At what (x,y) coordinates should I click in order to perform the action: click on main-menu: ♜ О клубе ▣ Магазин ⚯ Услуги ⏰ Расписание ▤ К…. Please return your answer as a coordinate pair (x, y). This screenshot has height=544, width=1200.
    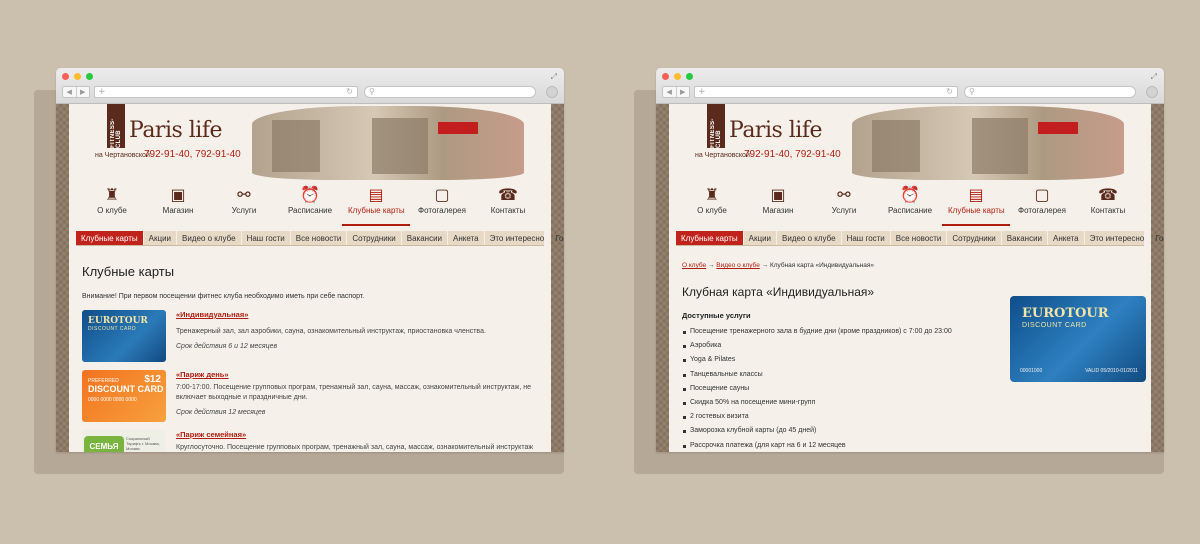
    Looking at the image, I should click on (910, 205).